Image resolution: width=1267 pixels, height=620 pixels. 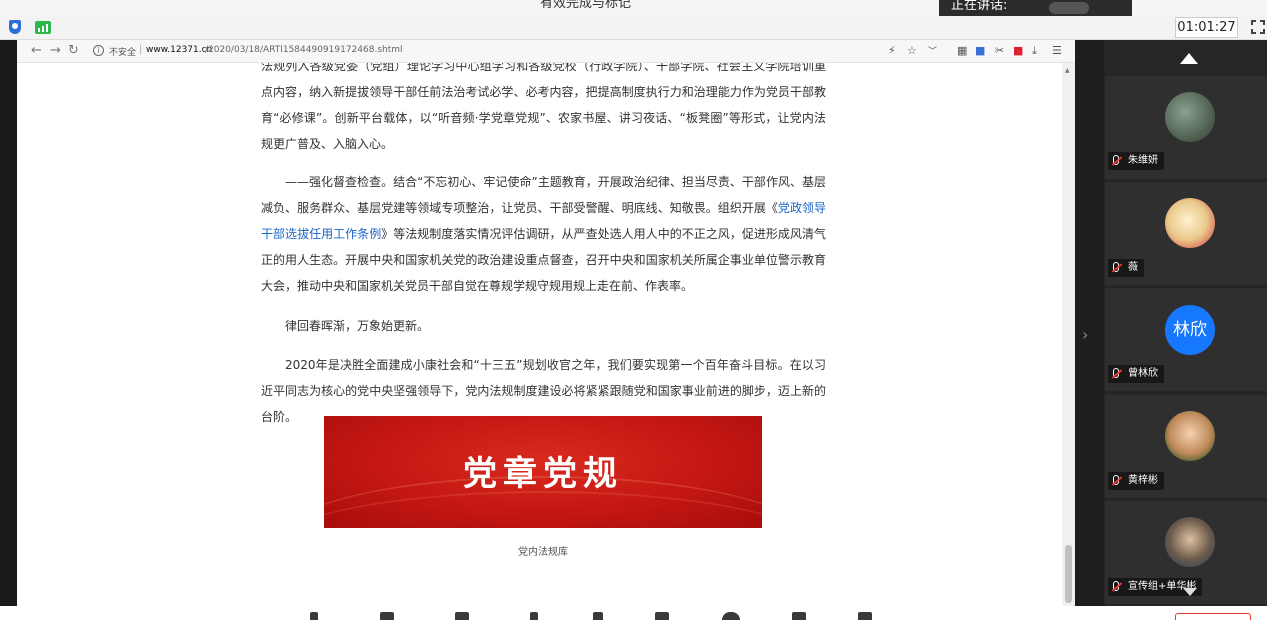 I want to click on participants-icon, so click(x=534, y=616).